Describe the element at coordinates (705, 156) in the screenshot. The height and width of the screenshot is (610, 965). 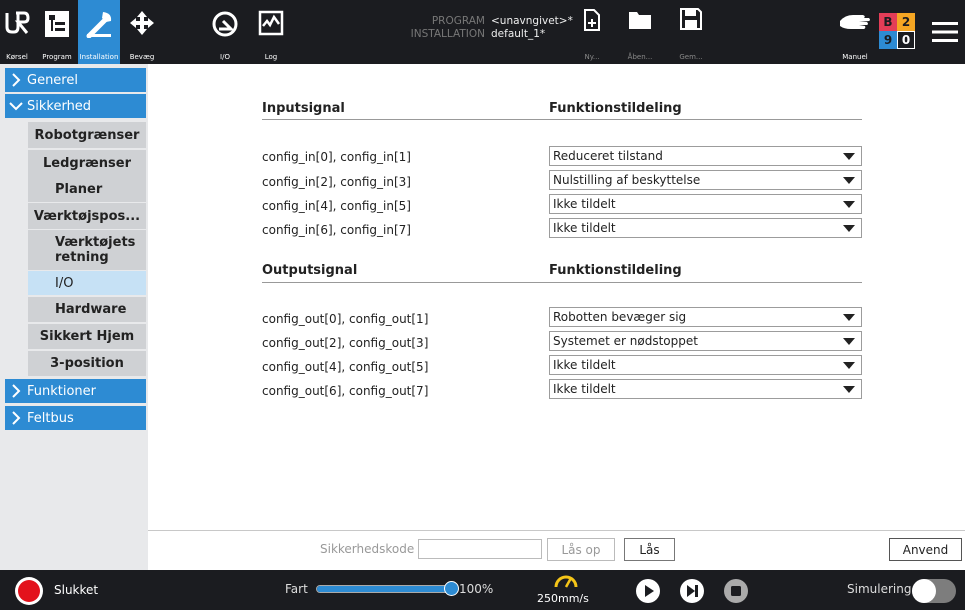
I see `input-function-select: Reduceret tilstand` at that location.